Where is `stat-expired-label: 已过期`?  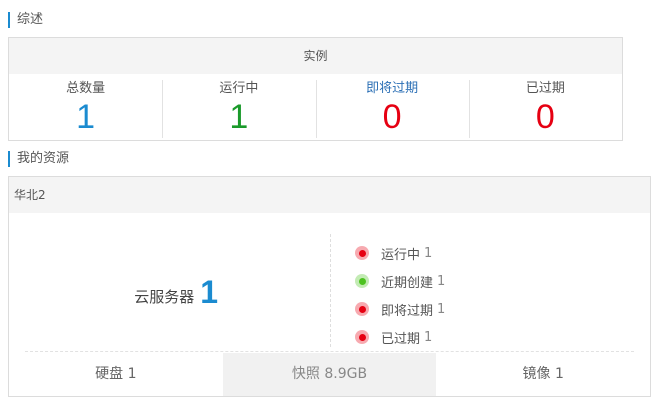
stat-expired-label: 已过期 is located at coordinates (545, 88).